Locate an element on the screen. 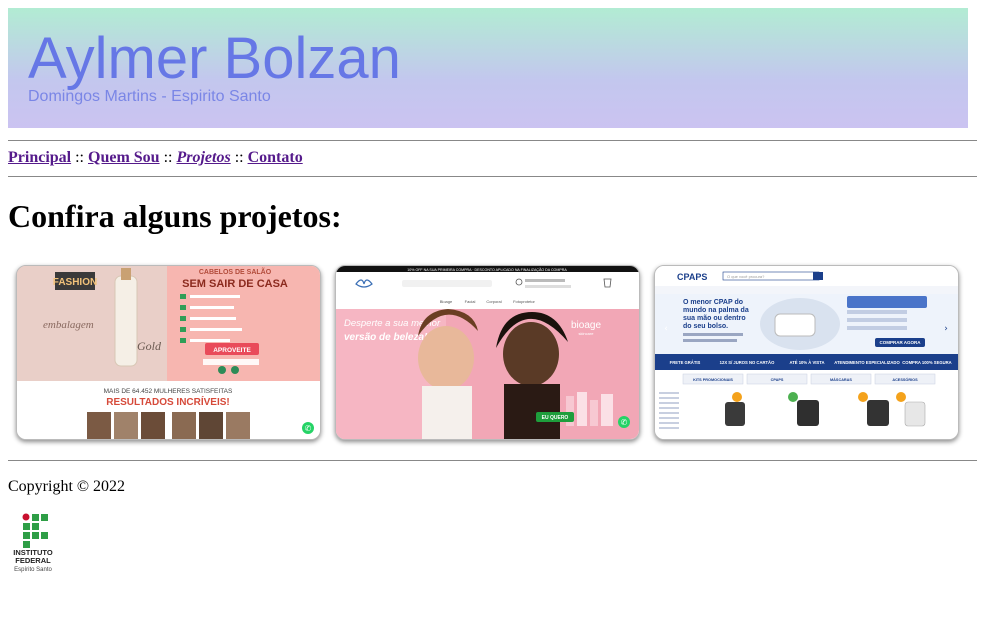  bioage-hero-line2: versão de beleza! is located at coordinates (386, 337).